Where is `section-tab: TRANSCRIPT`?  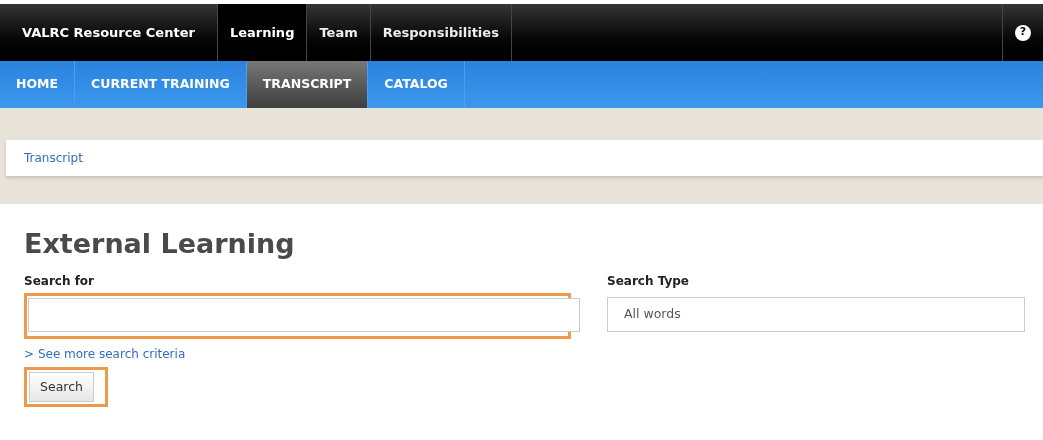
section-tab: TRANSCRIPT is located at coordinates (307, 84).